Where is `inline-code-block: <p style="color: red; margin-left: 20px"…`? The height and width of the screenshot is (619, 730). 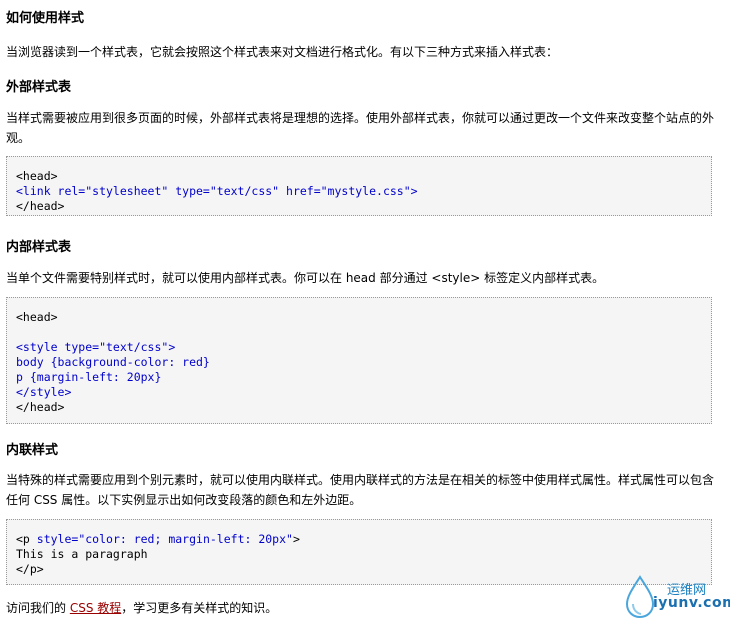 inline-code-block: <p style="color: red; margin-left: 20px"… is located at coordinates (359, 552).